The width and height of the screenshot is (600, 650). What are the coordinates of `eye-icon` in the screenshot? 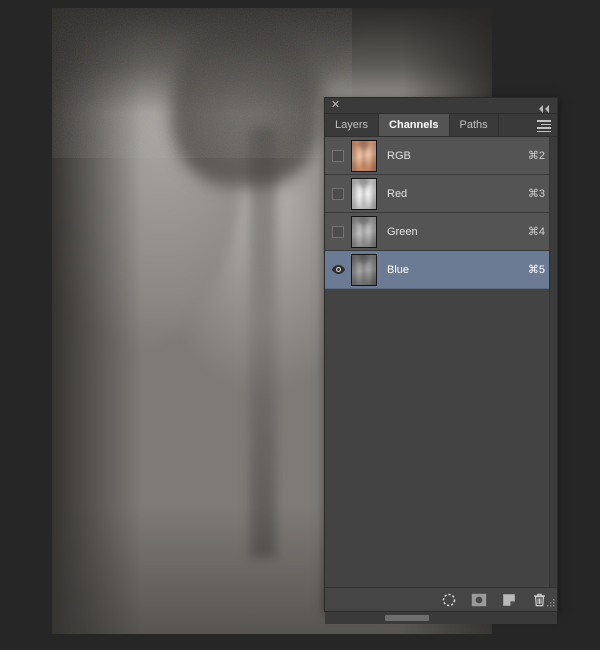 It's located at (338, 269).